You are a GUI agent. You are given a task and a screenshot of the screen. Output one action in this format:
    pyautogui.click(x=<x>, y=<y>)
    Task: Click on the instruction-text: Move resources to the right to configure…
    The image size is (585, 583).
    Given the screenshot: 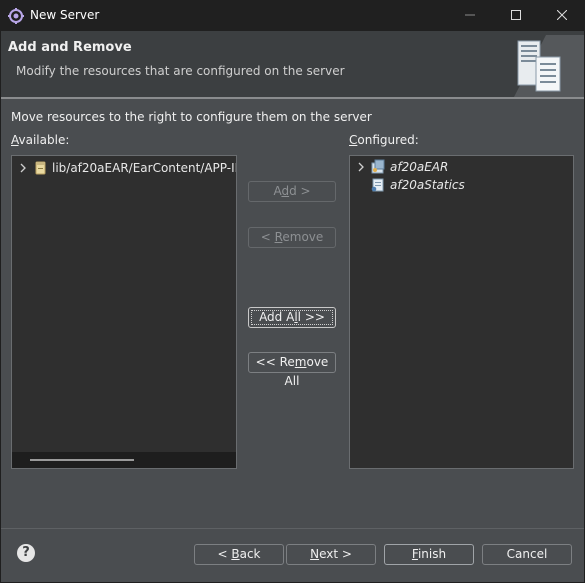 What is the action you would take?
    pyautogui.click(x=191, y=117)
    